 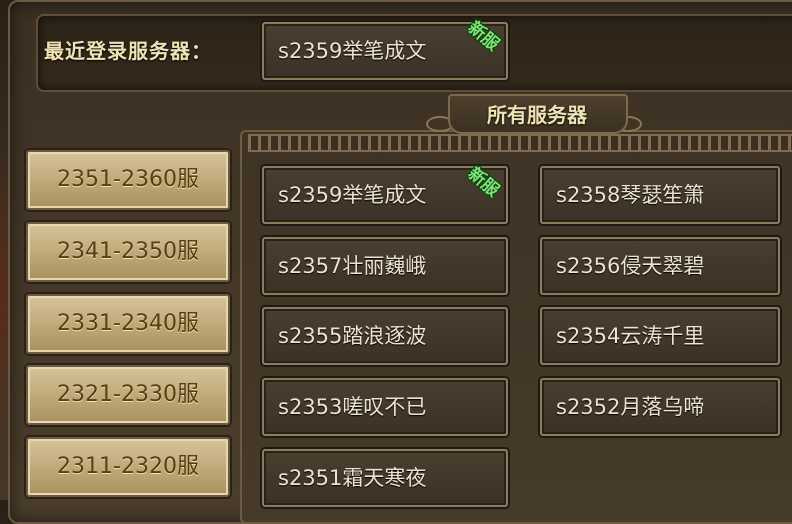 I want to click on server-name: s2358琴瑟笙箫, so click(x=630, y=194).